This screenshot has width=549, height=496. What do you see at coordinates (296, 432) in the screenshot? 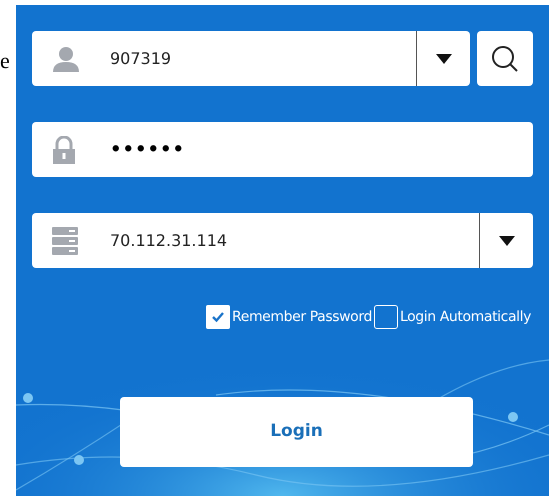
I see `login-button: Login` at bounding box center [296, 432].